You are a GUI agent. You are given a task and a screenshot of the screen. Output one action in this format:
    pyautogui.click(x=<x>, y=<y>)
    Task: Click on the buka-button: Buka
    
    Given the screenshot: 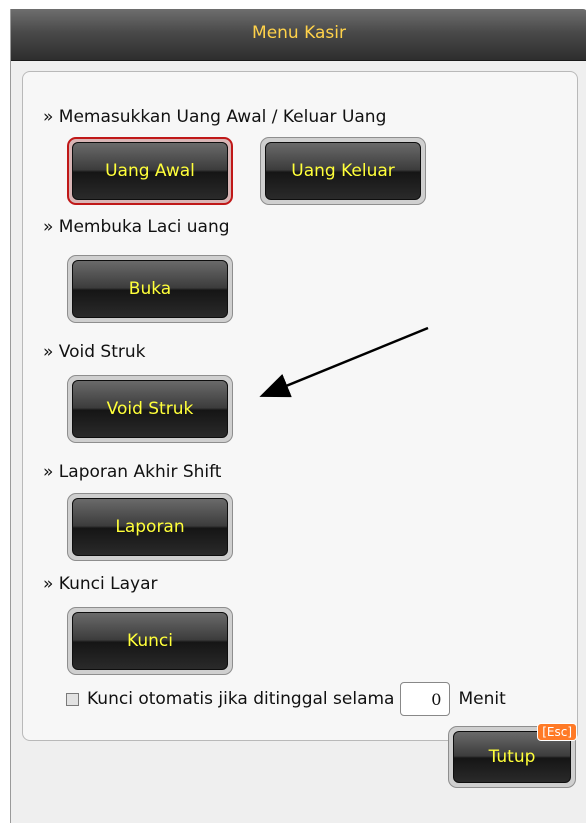 What is the action you would take?
    pyautogui.click(x=150, y=289)
    